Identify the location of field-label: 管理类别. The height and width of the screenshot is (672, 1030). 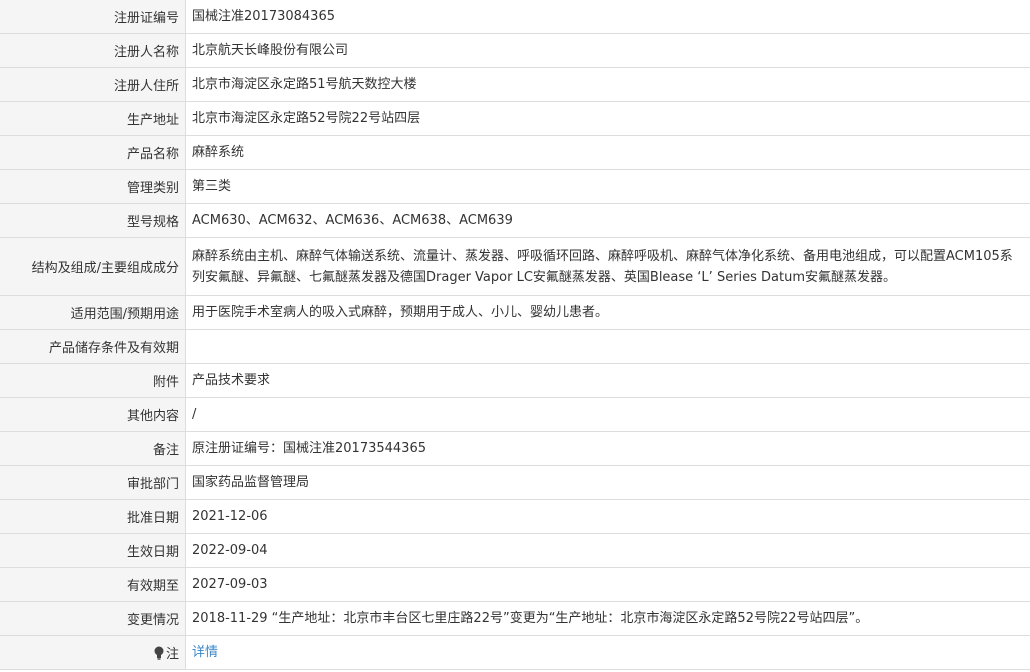
(93, 186).